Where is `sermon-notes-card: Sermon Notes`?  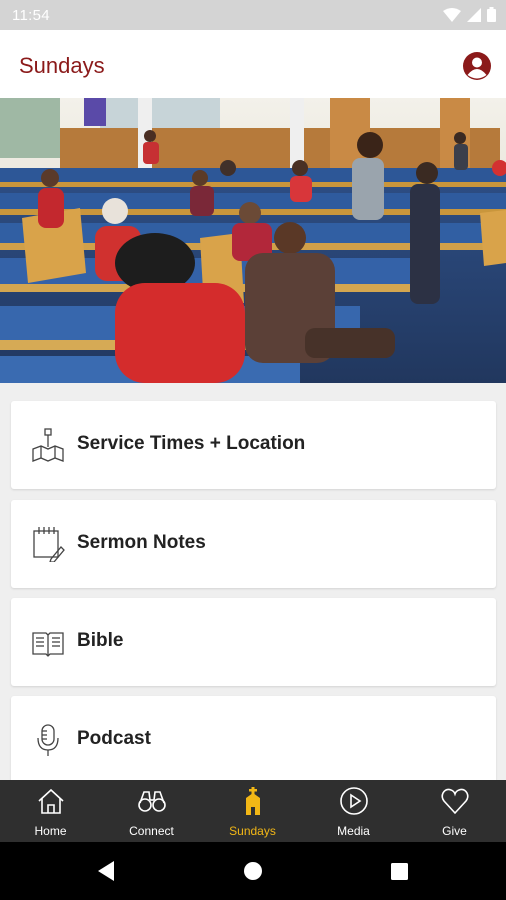
sermon-notes-card: Sermon Notes is located at coordinates (253, 544).